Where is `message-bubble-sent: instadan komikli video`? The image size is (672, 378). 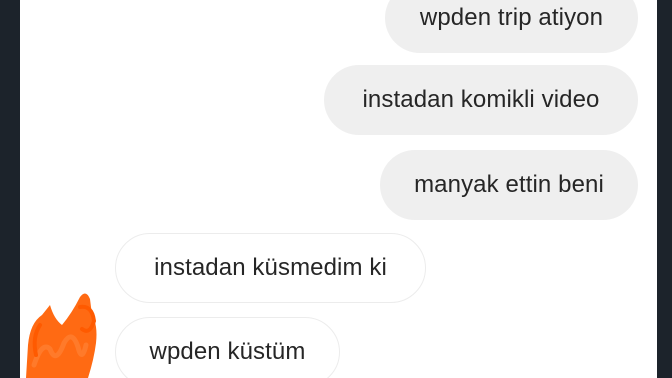
message-bubble-sent: instadan komikli video is located at coordinates (481, 100).